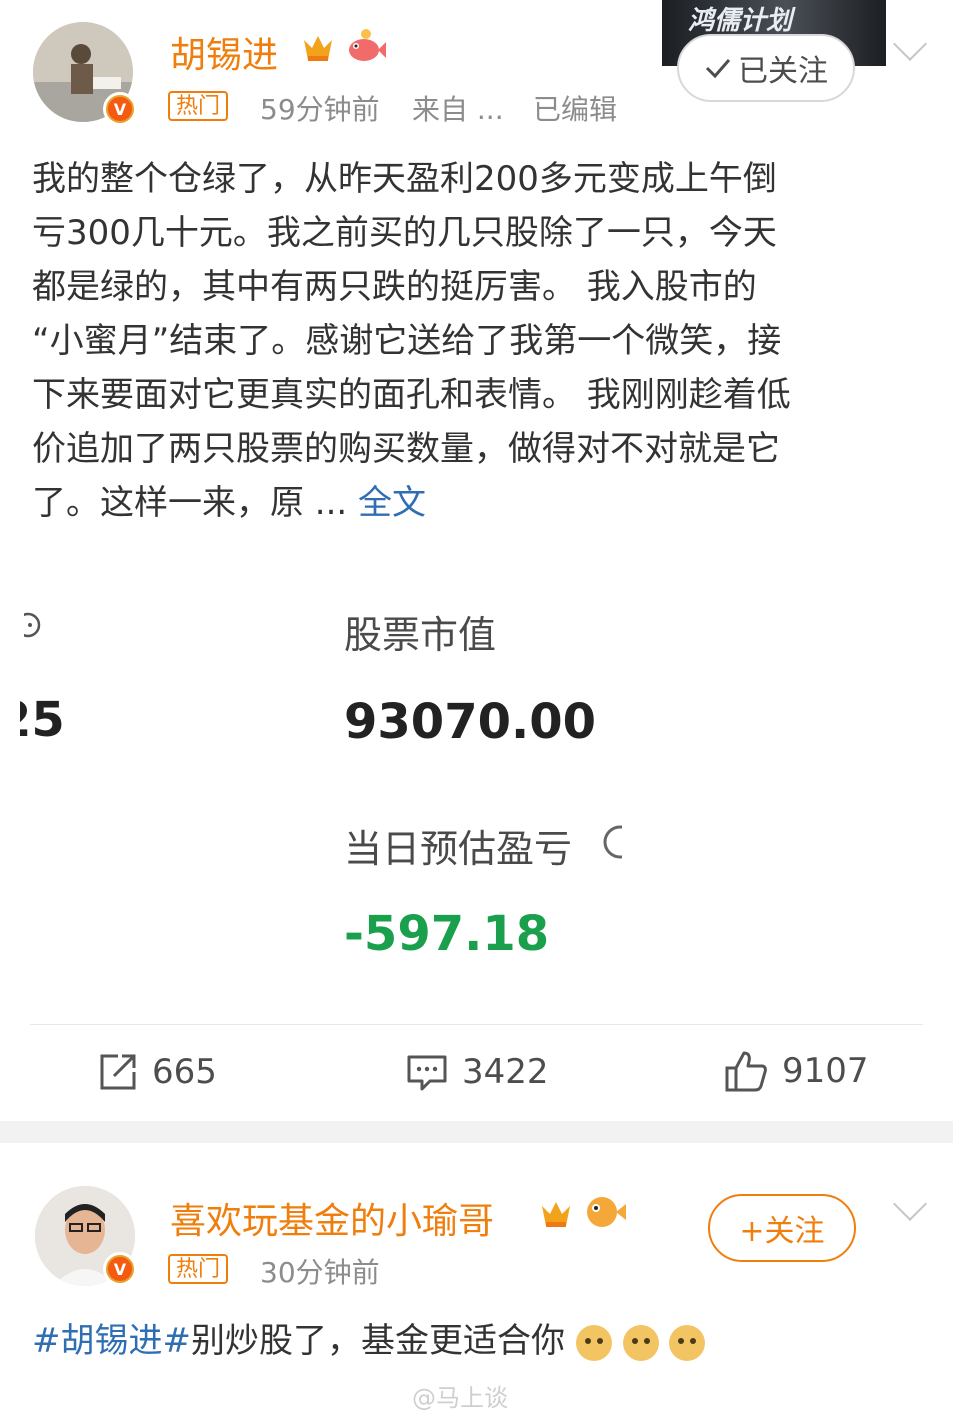 The image size is (953, 1414). Describe the element at coordinates (224, 52) in the screenshot. I see `author-name: 胡锡进` at that location.